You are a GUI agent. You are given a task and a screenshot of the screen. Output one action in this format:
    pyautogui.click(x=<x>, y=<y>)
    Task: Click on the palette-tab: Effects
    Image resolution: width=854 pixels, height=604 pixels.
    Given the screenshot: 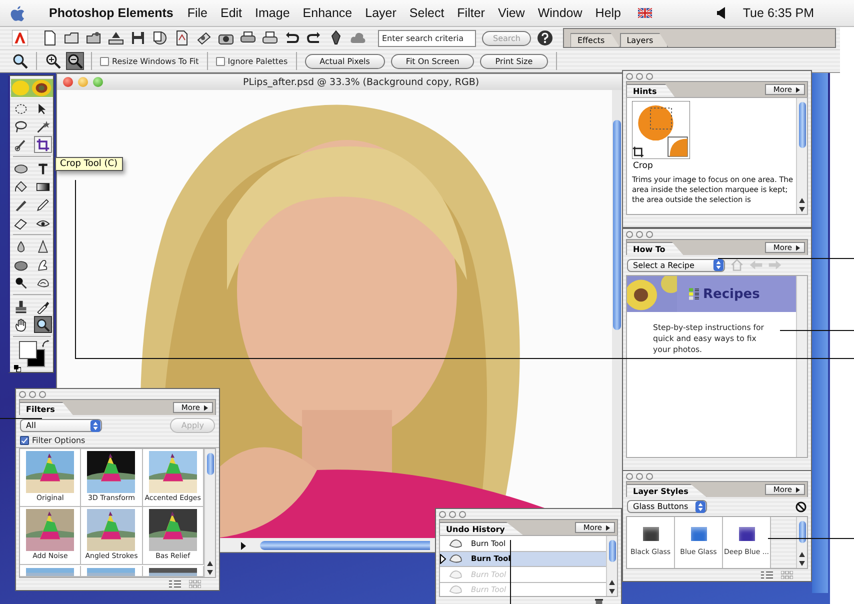 What is the action you would take?
    pyautogui.click(x=595, y=40)
    